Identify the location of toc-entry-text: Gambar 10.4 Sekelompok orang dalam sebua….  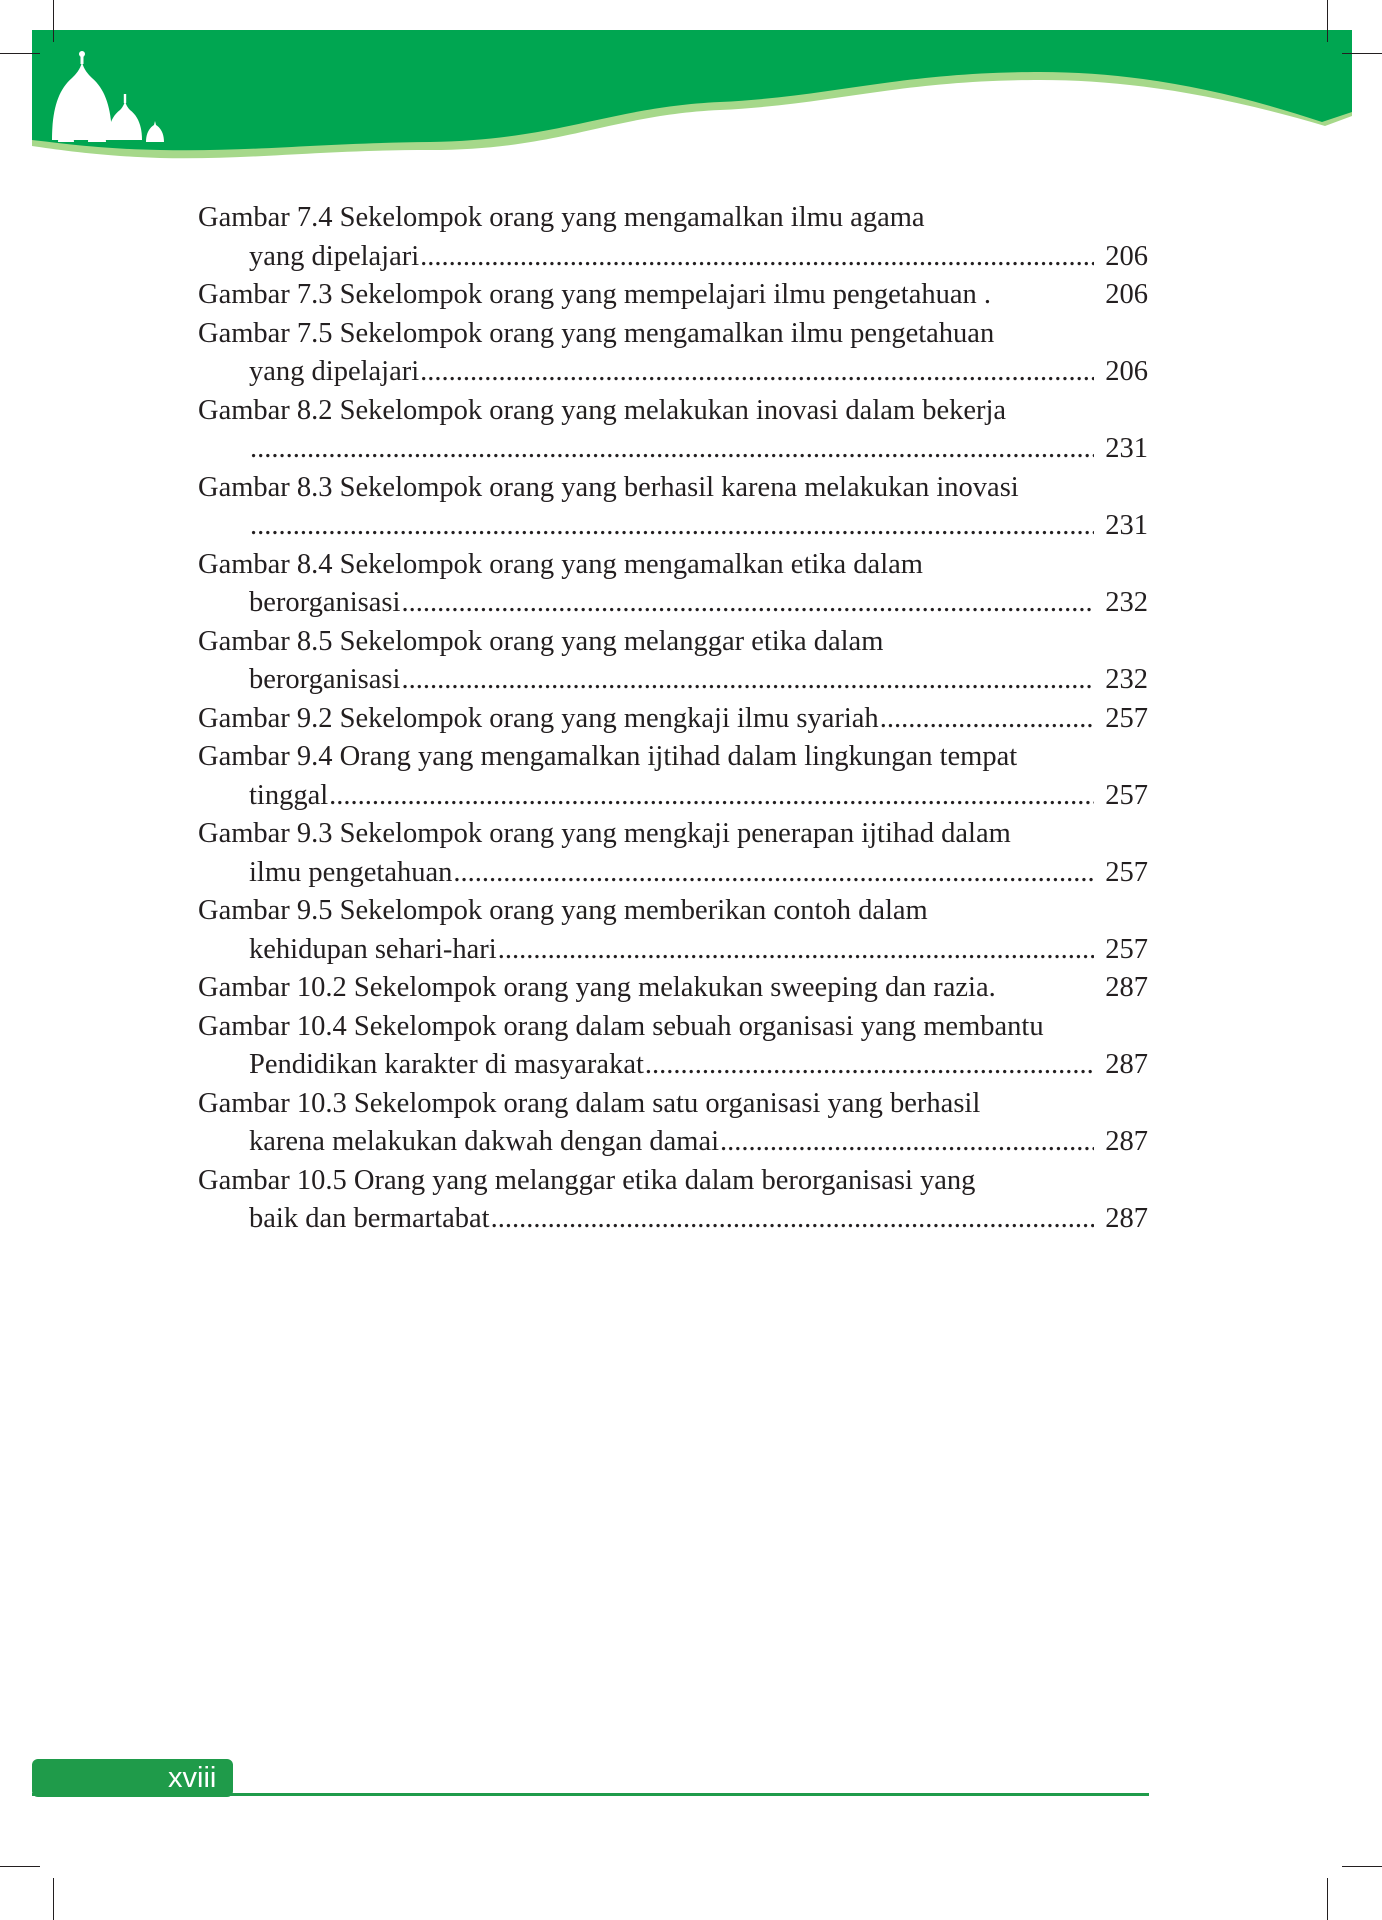
(621, 1026).